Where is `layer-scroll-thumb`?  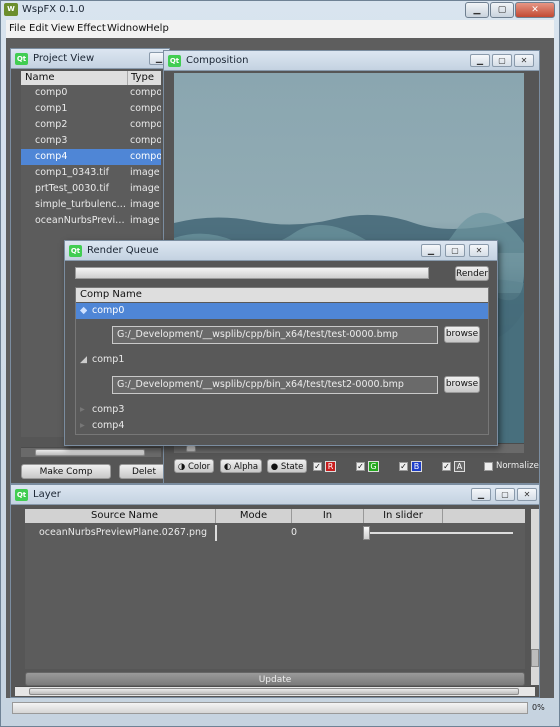
layer-scroll-thumb is located at coordinates (274, 691).